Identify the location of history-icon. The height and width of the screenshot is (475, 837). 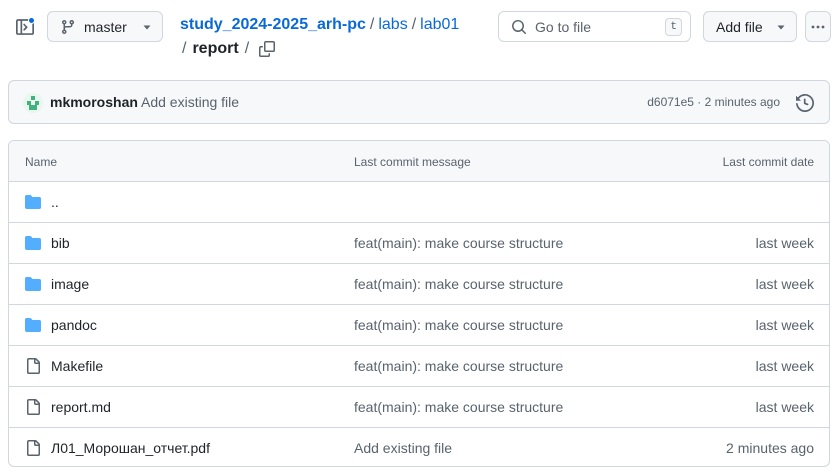
(805, 103).